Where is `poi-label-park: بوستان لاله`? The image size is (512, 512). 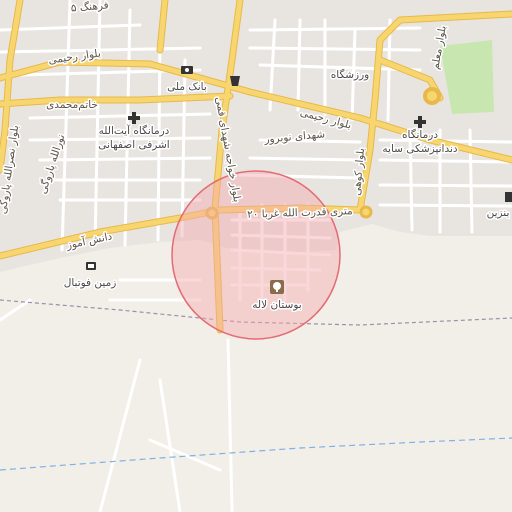
poi-label-park: بوستان لاله is located at coordinates (276, 305).